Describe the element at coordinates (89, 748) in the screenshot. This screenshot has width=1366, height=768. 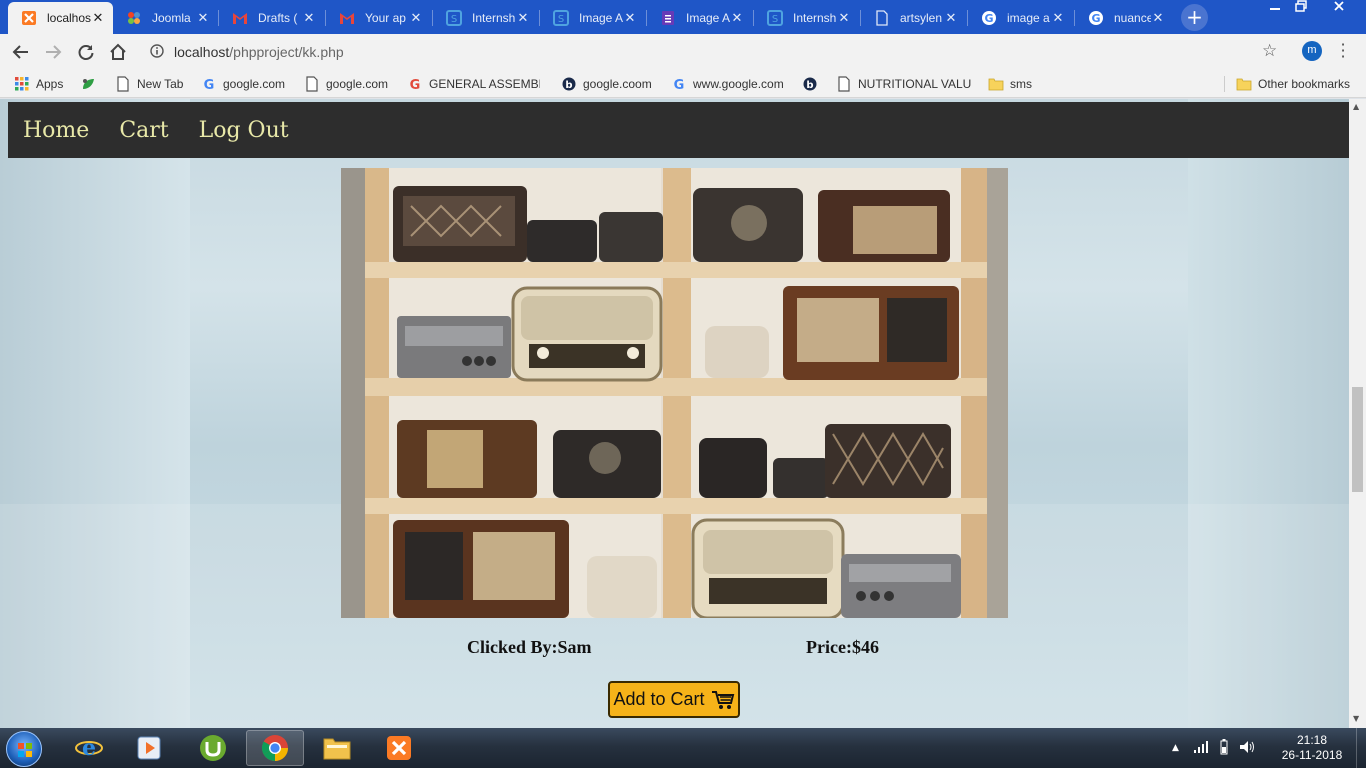
I see `internet-explorer-icon: e` at that location.